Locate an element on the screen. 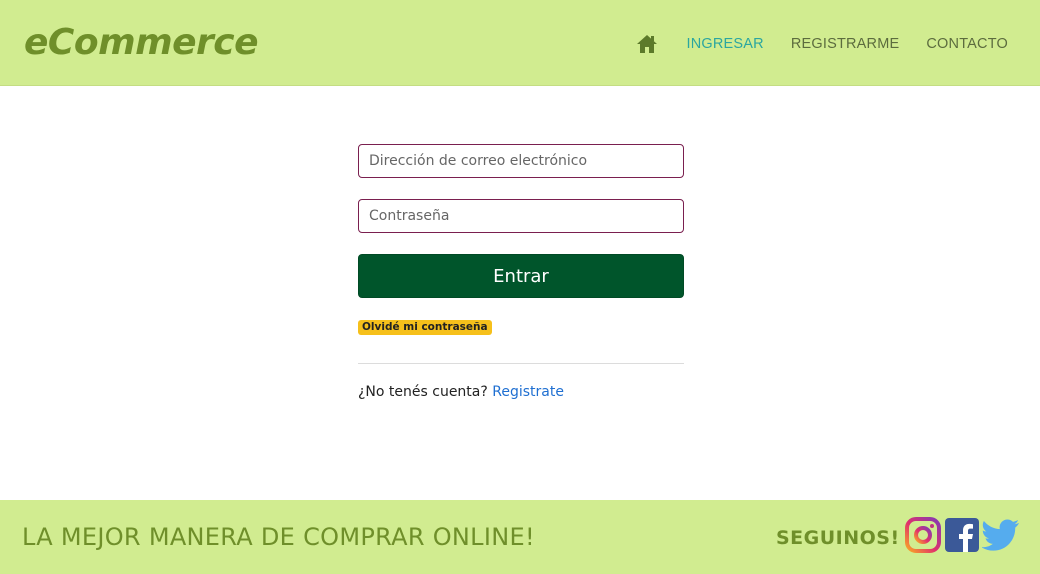  email-input is located at coordinates (521, 161).